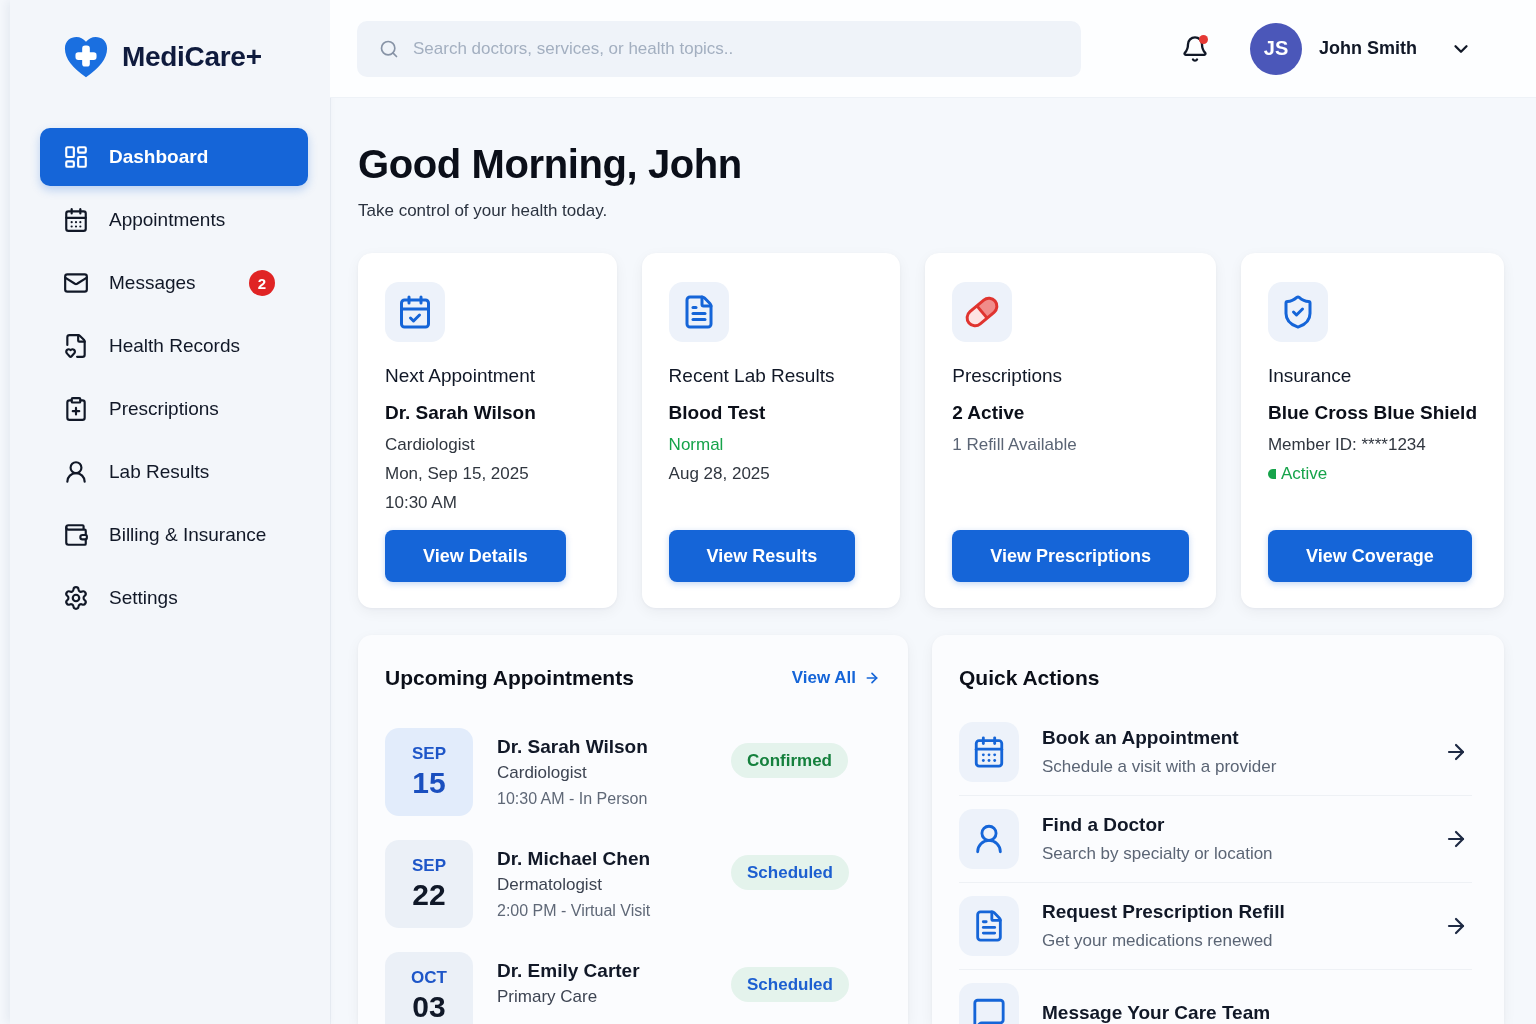 The image size is (1536, 1024). What do you see at coordinates (1070, 556) in the screenshot?
I see `card-action-button: View Prescriptions` at bounding box center [1070, 556].